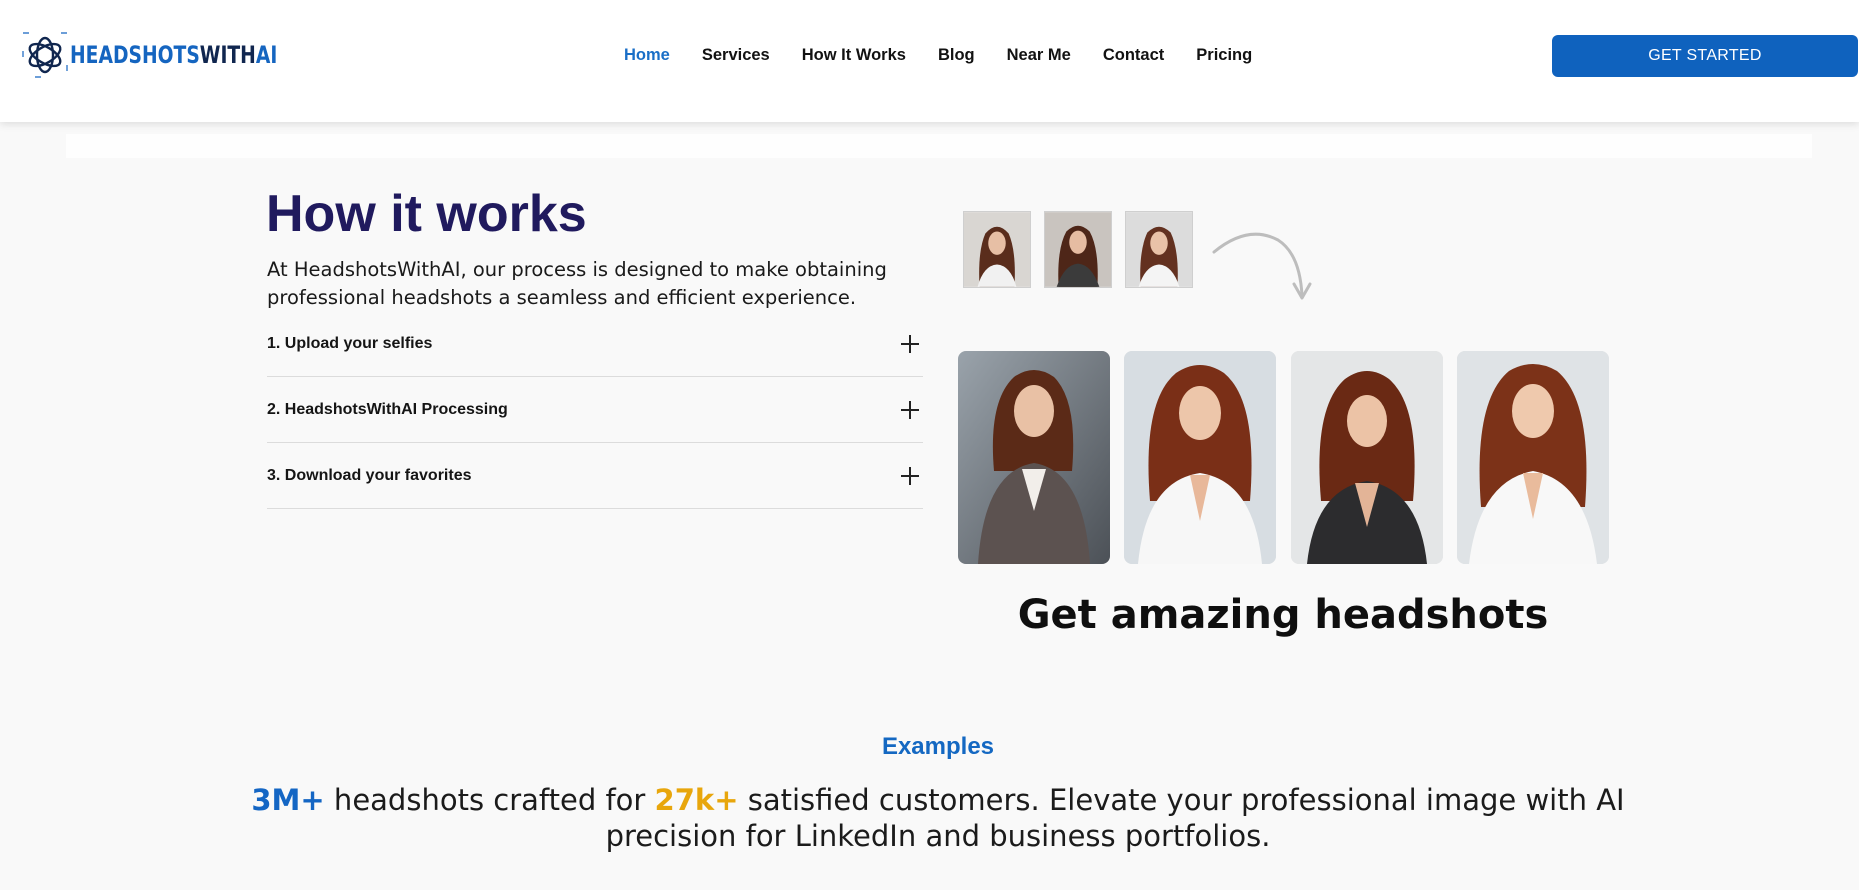 The height and width of the screenshot is (890, 1859). I want to click on nav-how-it-works: How It Works, so click(854, 55).